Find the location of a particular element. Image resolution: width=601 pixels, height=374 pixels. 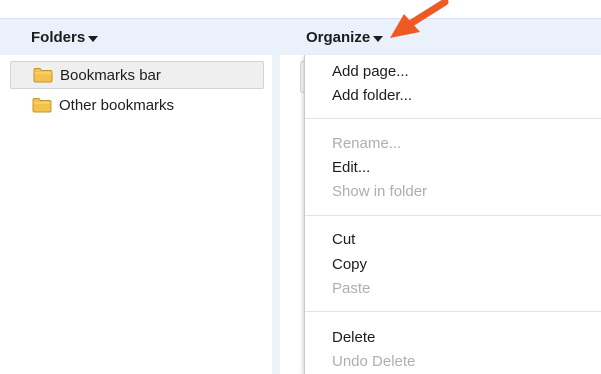

organize-menu-button: Organize is located at coordinates (345, 37).